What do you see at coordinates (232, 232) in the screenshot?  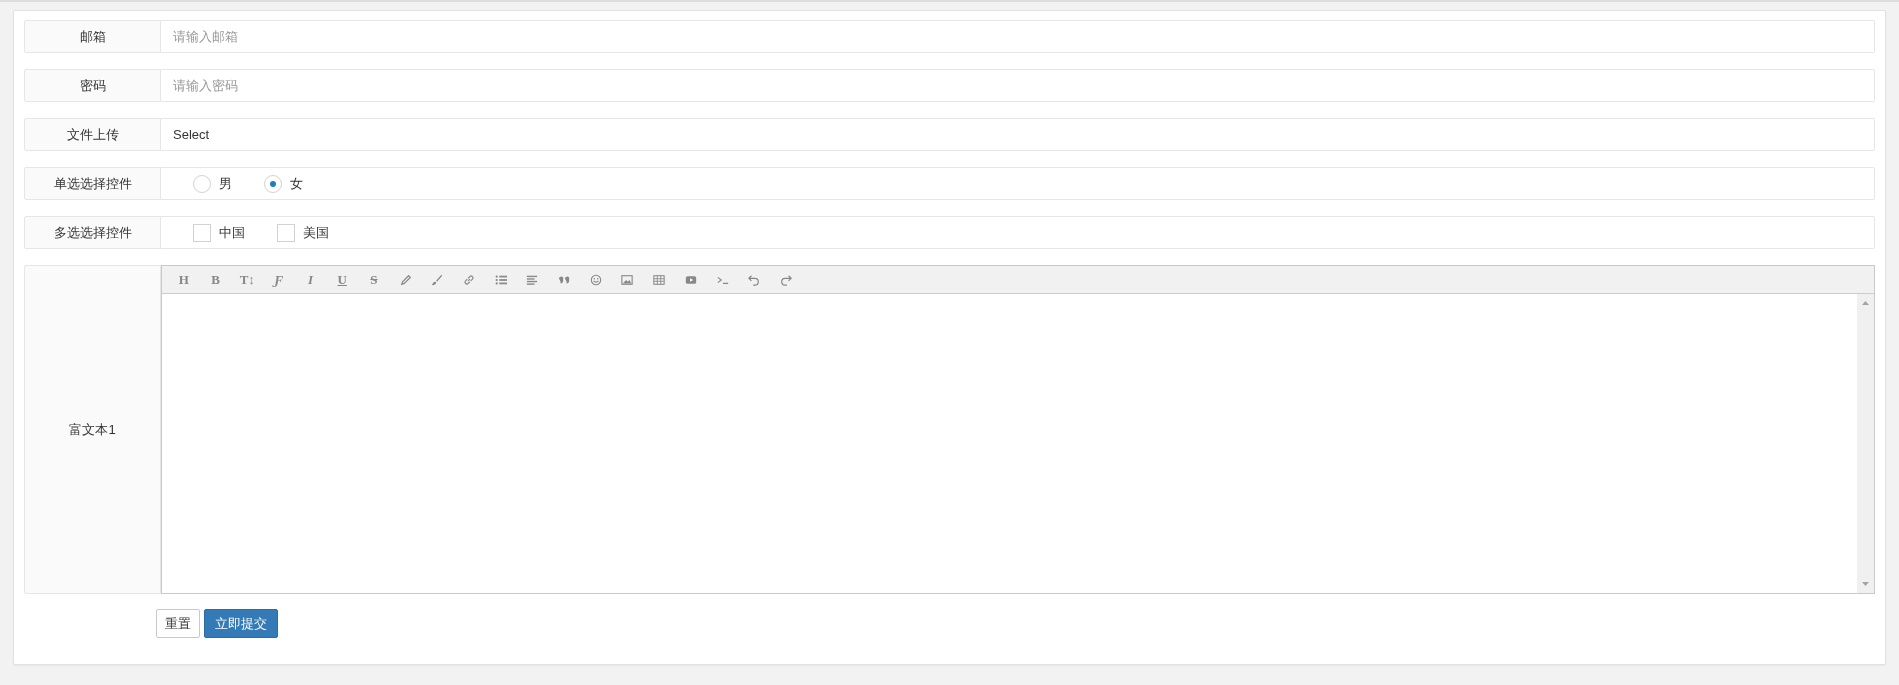 I see `checkbox-label: 中国` at bounding box center [232, 232].